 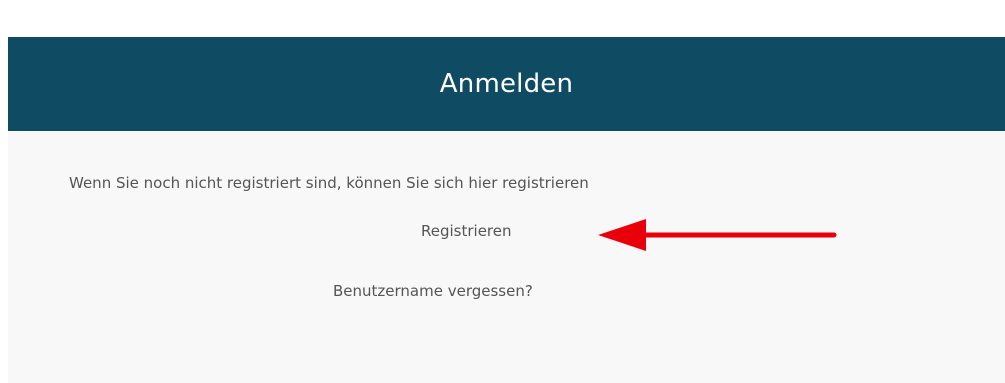 What do you see at coordinates (717, 235) in the screenshot?
I see `red-arrow-left-icon` at bounding box center [717, 235].